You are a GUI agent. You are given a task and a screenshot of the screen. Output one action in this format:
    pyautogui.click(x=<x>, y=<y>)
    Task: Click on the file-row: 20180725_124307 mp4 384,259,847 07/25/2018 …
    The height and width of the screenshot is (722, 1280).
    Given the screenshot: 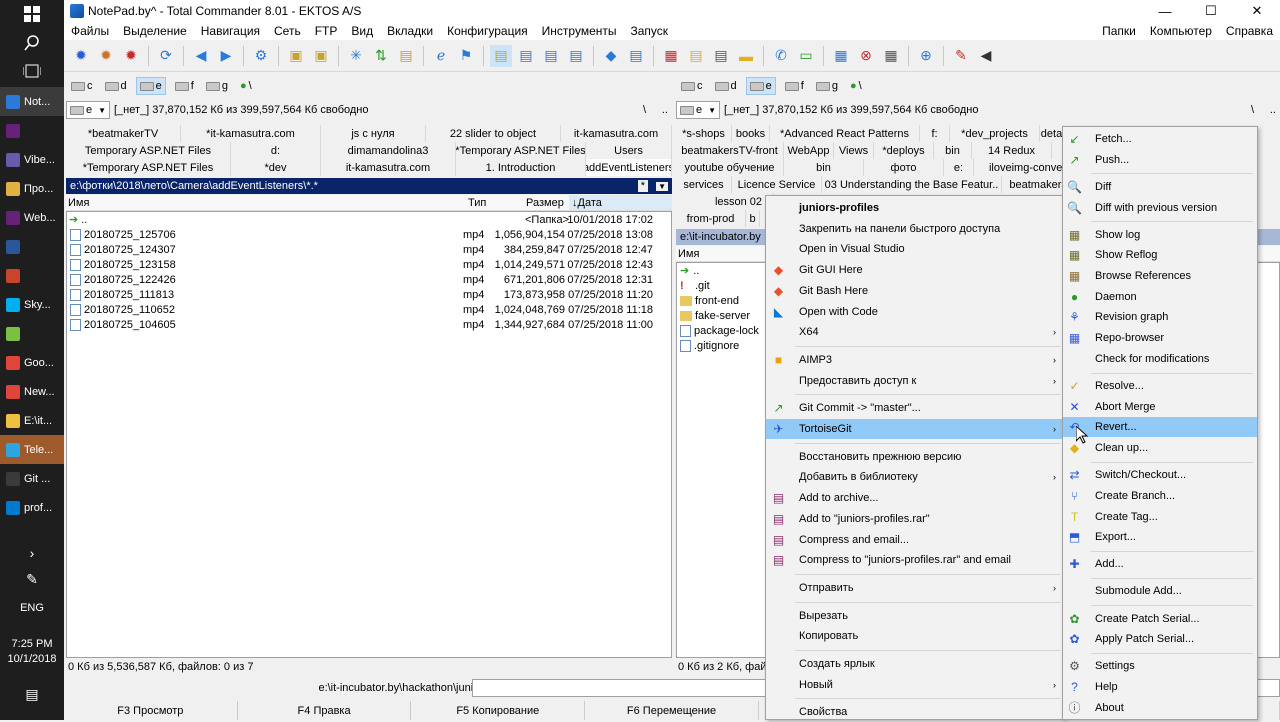 What is the action you would take?
    pyautogui.click(x=369, y=249)
    